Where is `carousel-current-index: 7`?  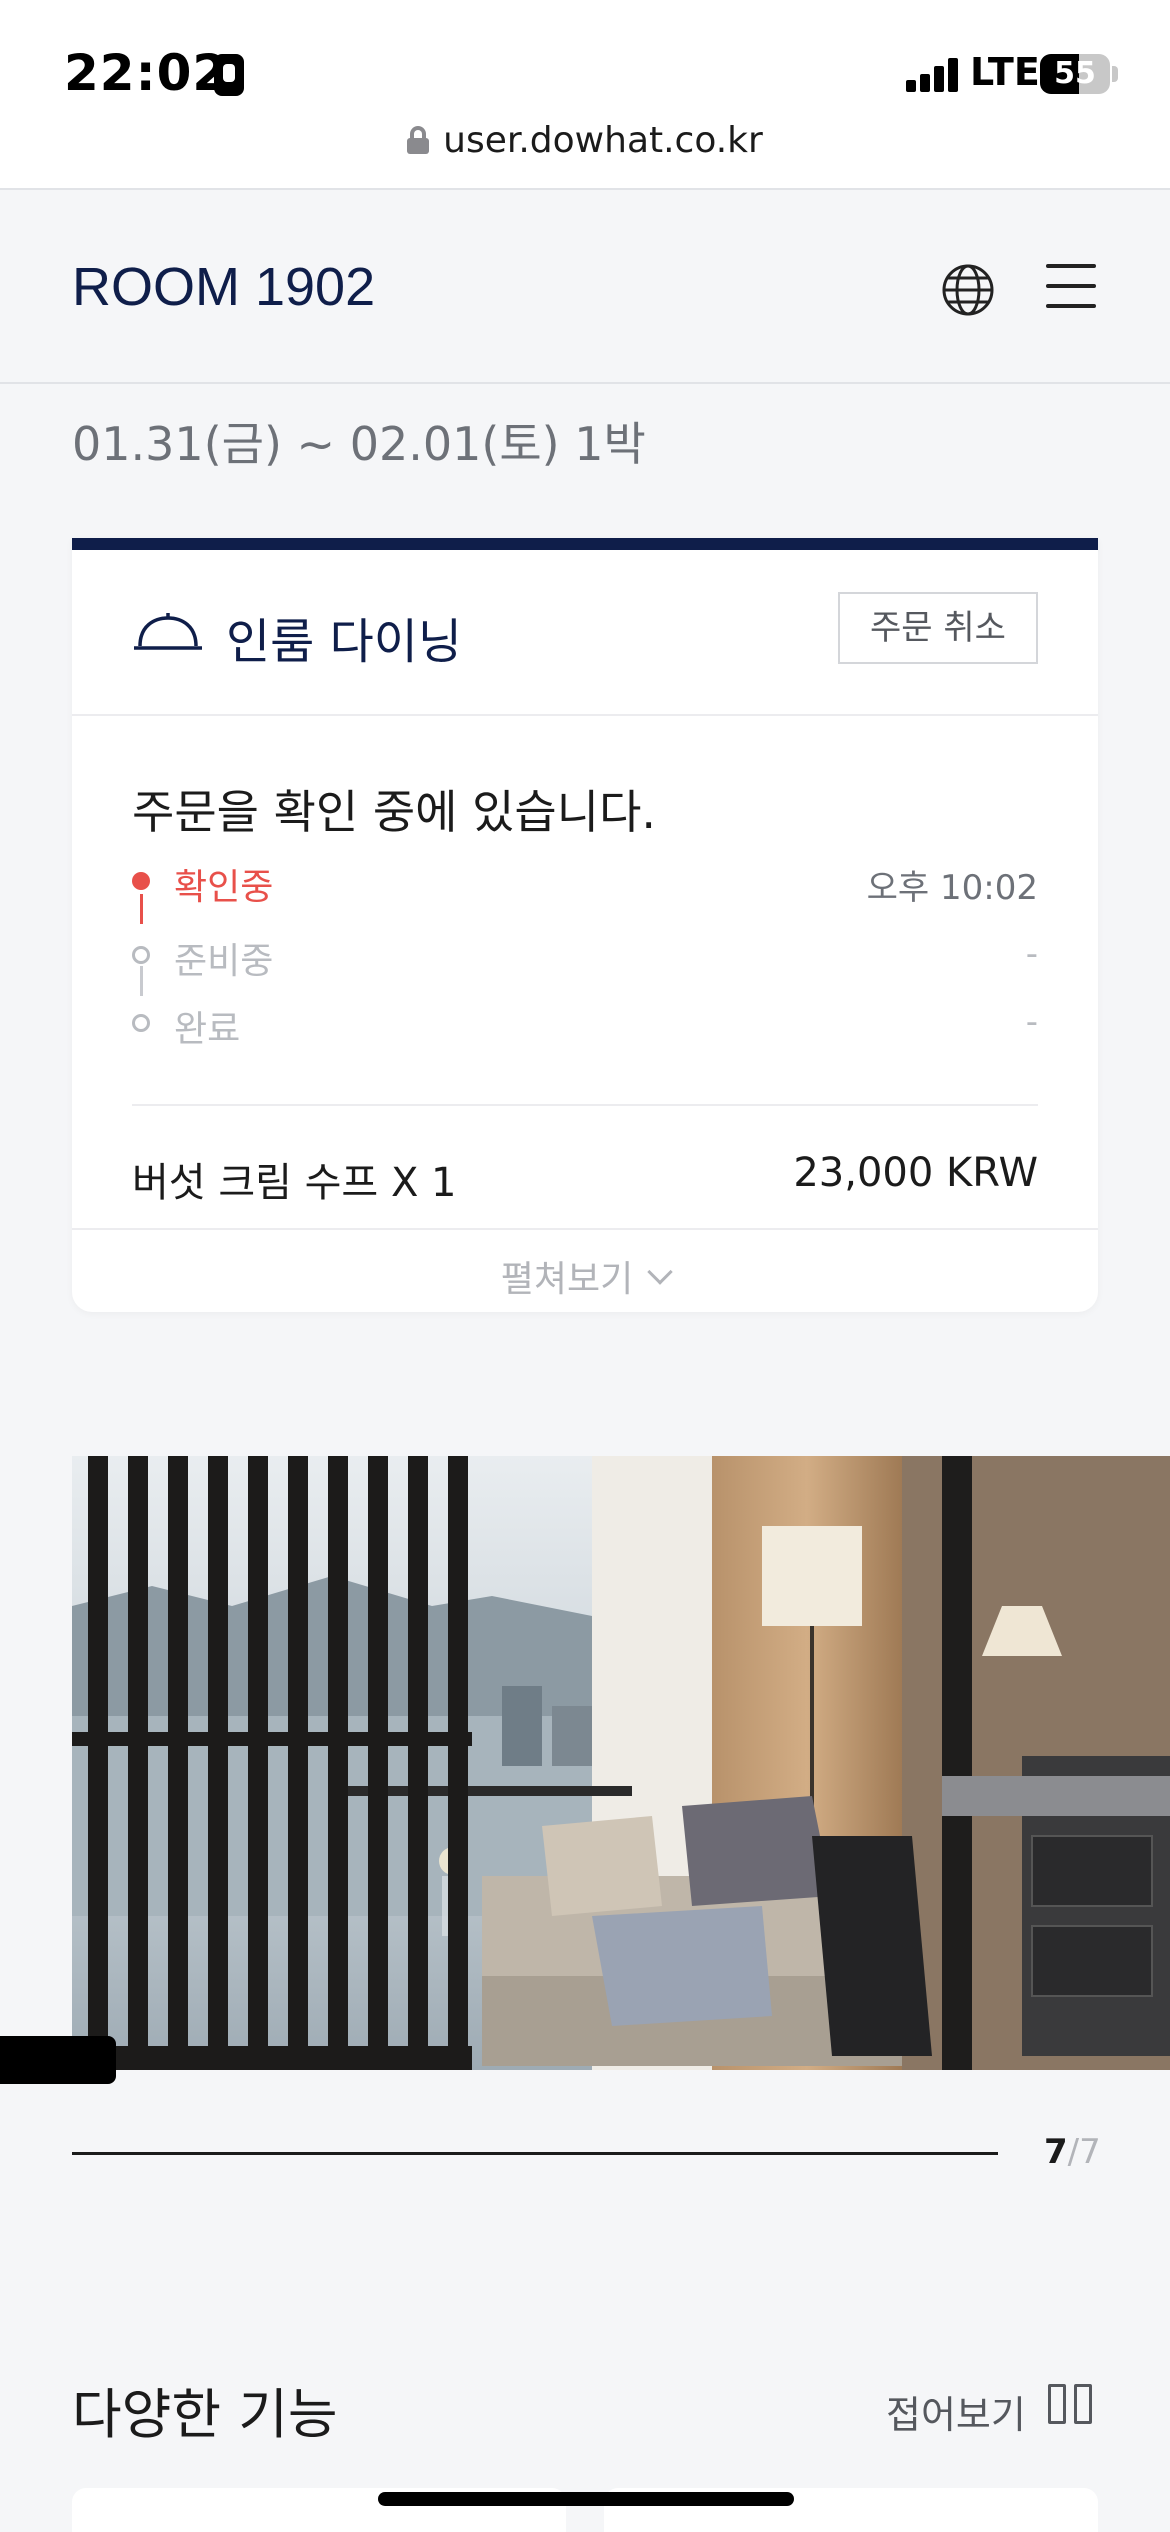
carousel-current-index: 7 is located at coordinates (1056, 2152).